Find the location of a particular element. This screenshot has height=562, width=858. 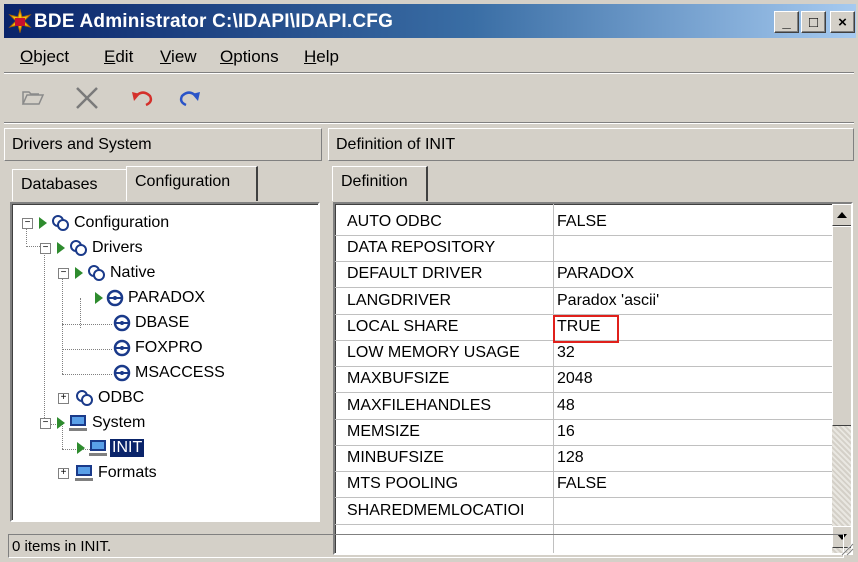

scroll-up-button is located at coordinates (841, 215).